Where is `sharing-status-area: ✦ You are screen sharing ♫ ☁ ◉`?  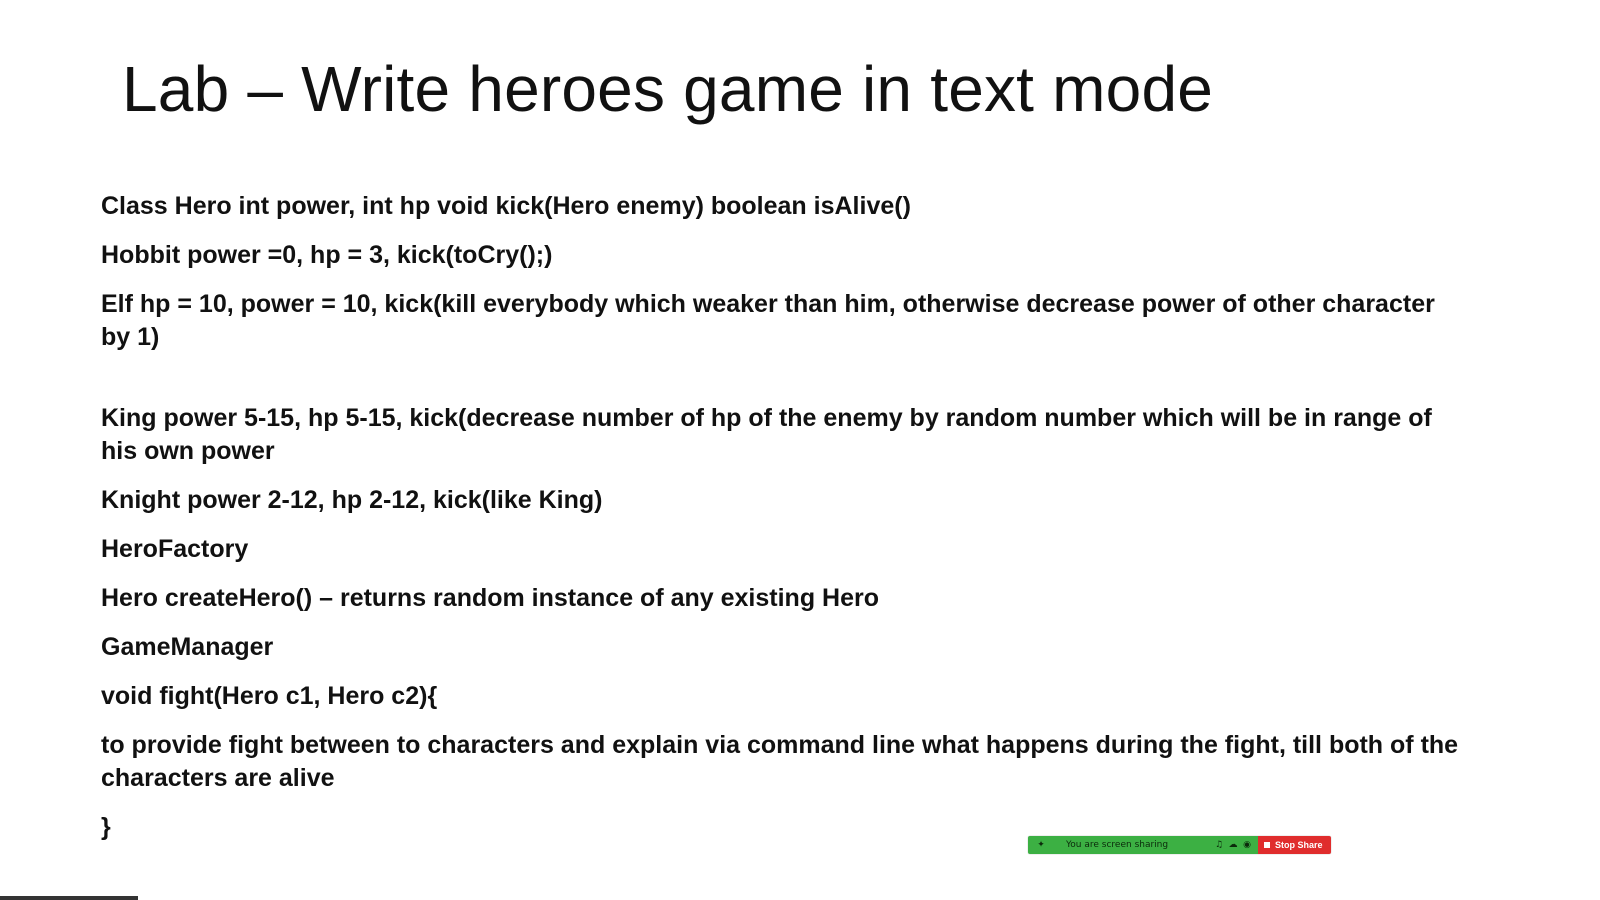 sharing-status-area: ✦ You are screen sharing ♫ ☁ ◉ is located at coordinates (1143, 845).